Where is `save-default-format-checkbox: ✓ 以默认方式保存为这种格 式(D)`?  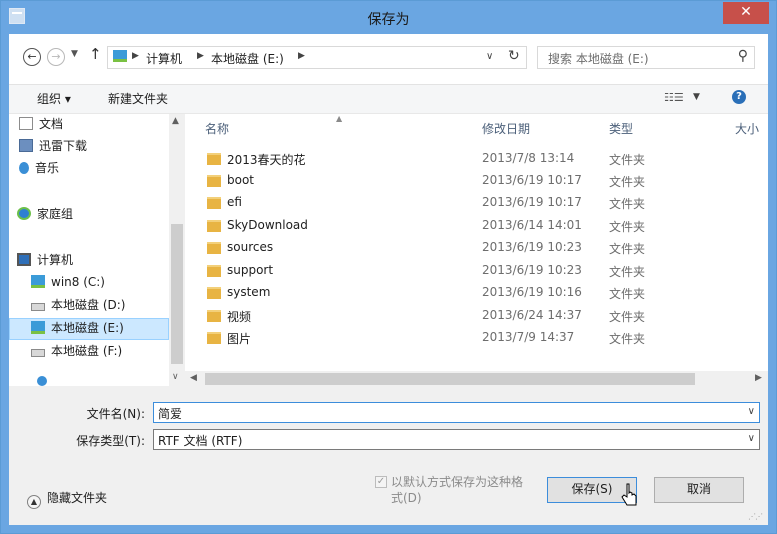 save-default-format-checkbox: ✓ 以默认方式保存为这种格 式(D) is located at coordinates (460, 490).